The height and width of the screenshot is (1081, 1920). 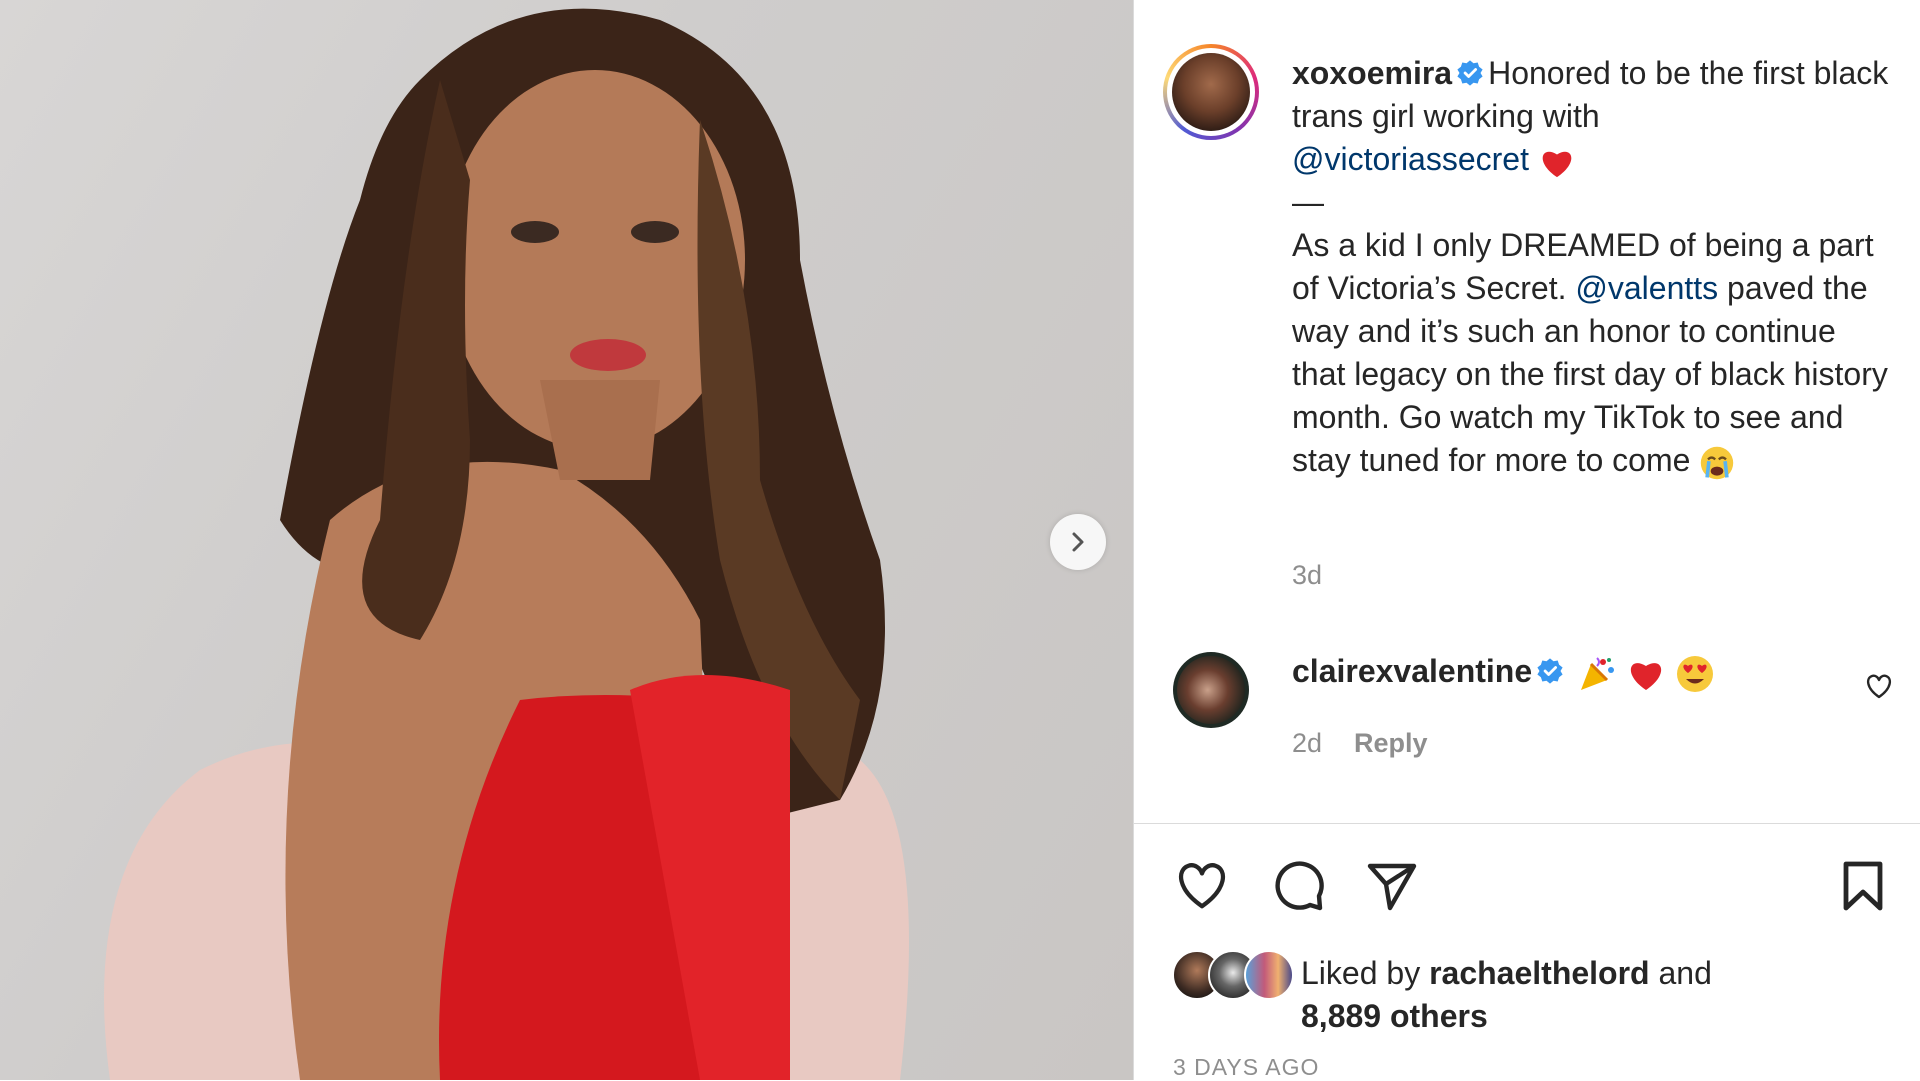 I want to click on comment-button, so click(x=1298, y=888).